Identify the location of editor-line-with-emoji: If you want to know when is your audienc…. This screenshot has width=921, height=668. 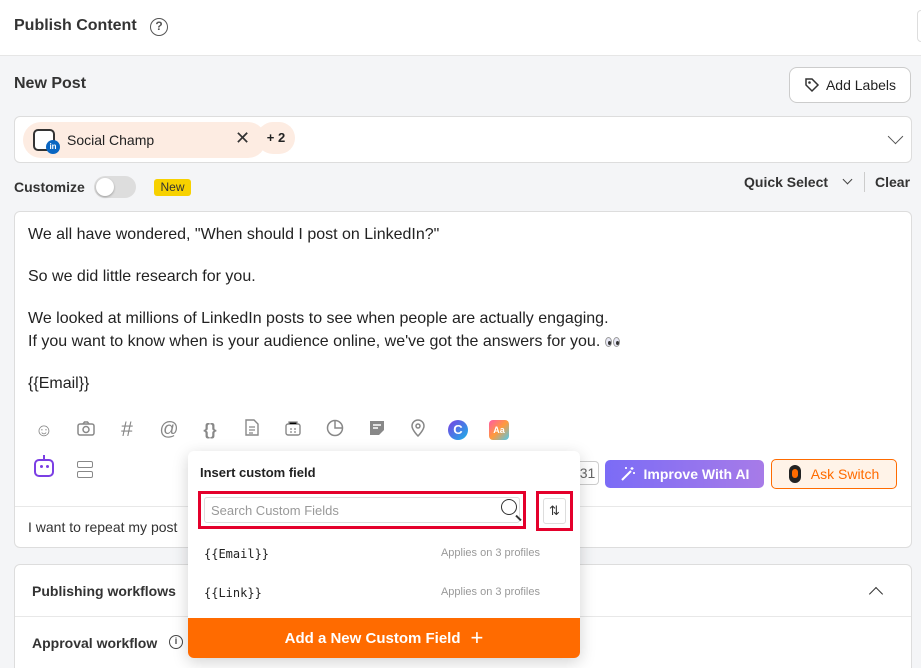
(324, 342).